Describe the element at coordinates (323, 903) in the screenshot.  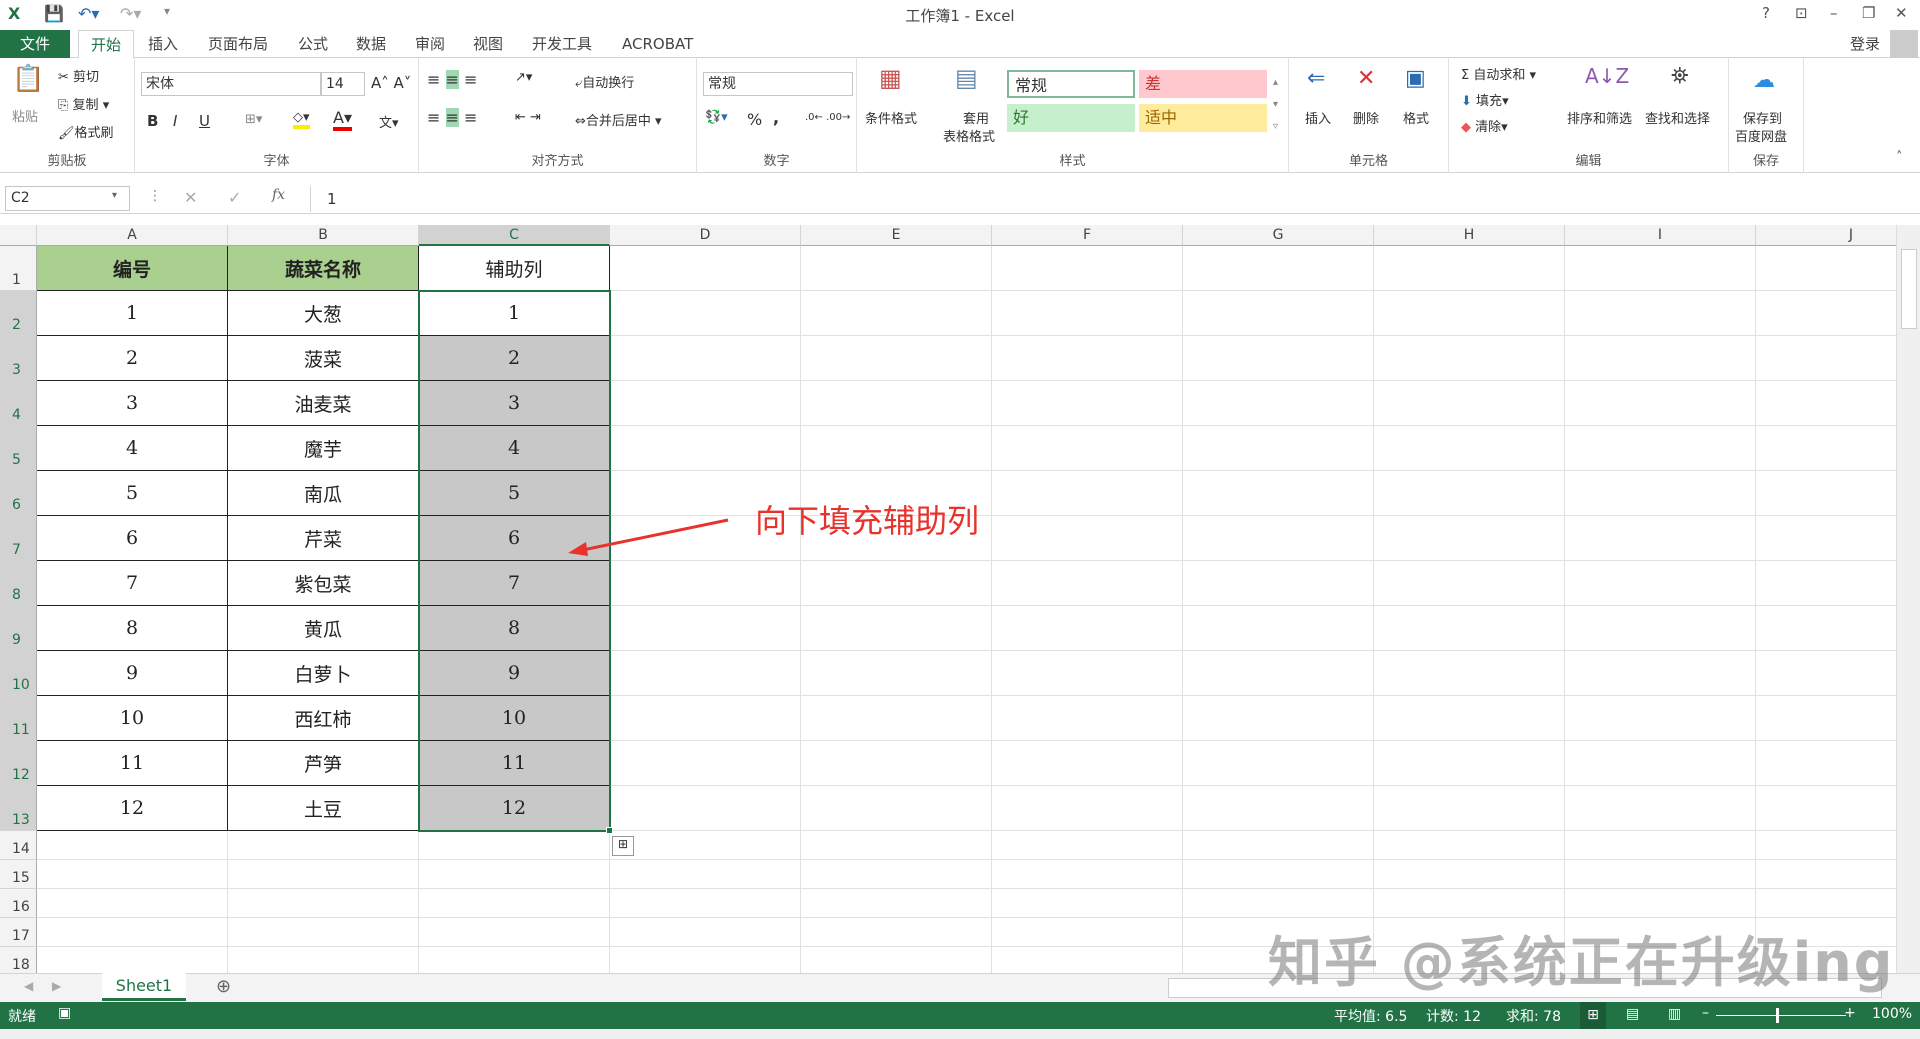
I see `cell-b16` at that location.